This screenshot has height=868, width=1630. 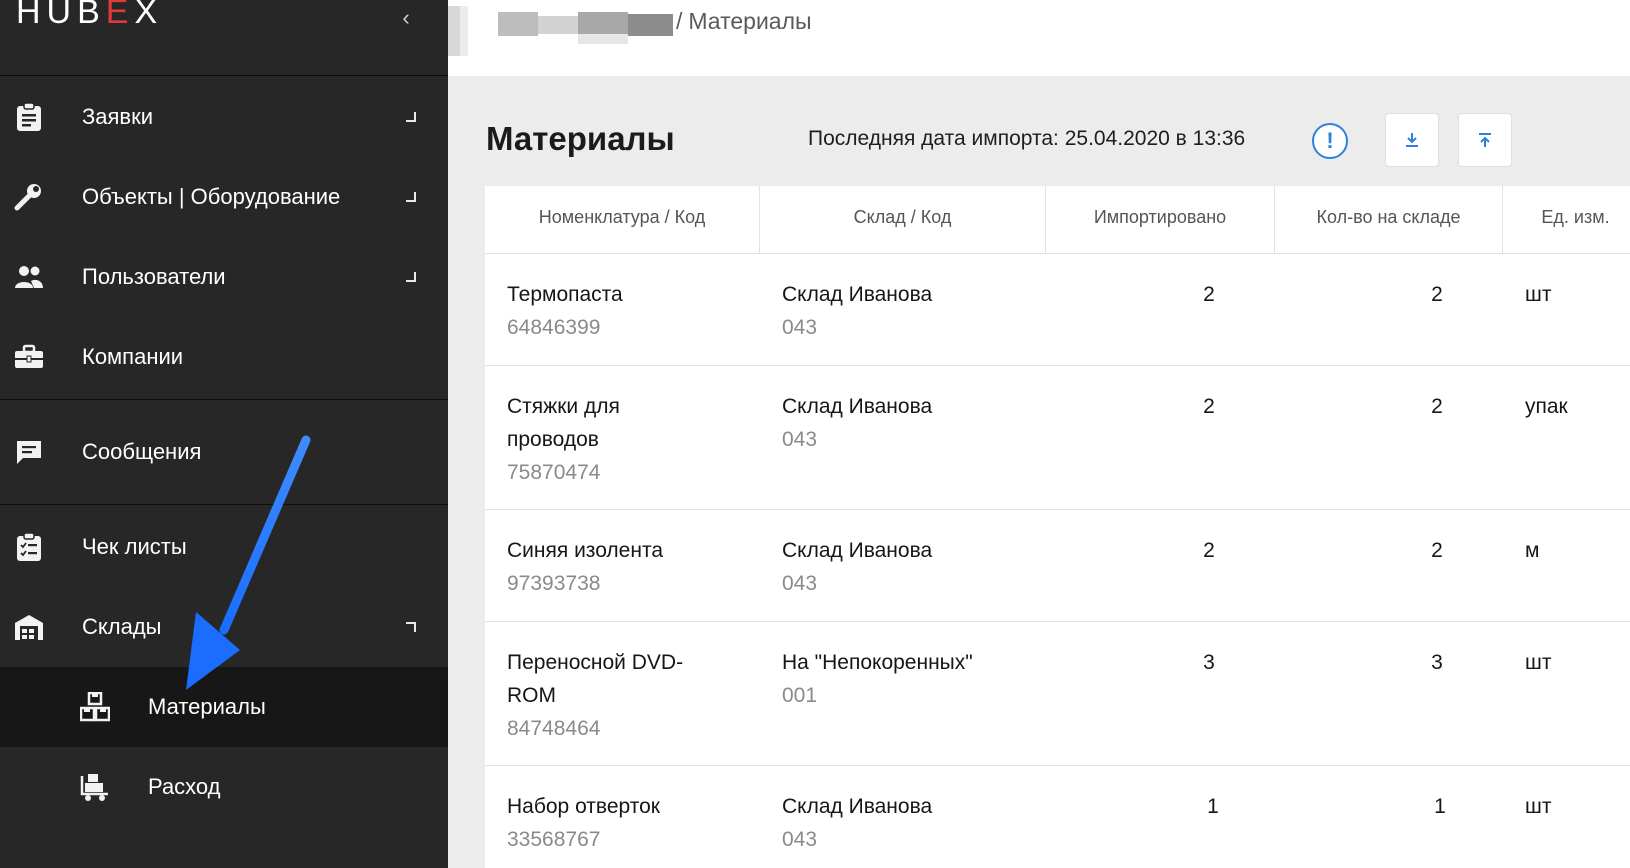 I want to click on sidebar-item-label: Пользователи, so click(x=154, y=276).